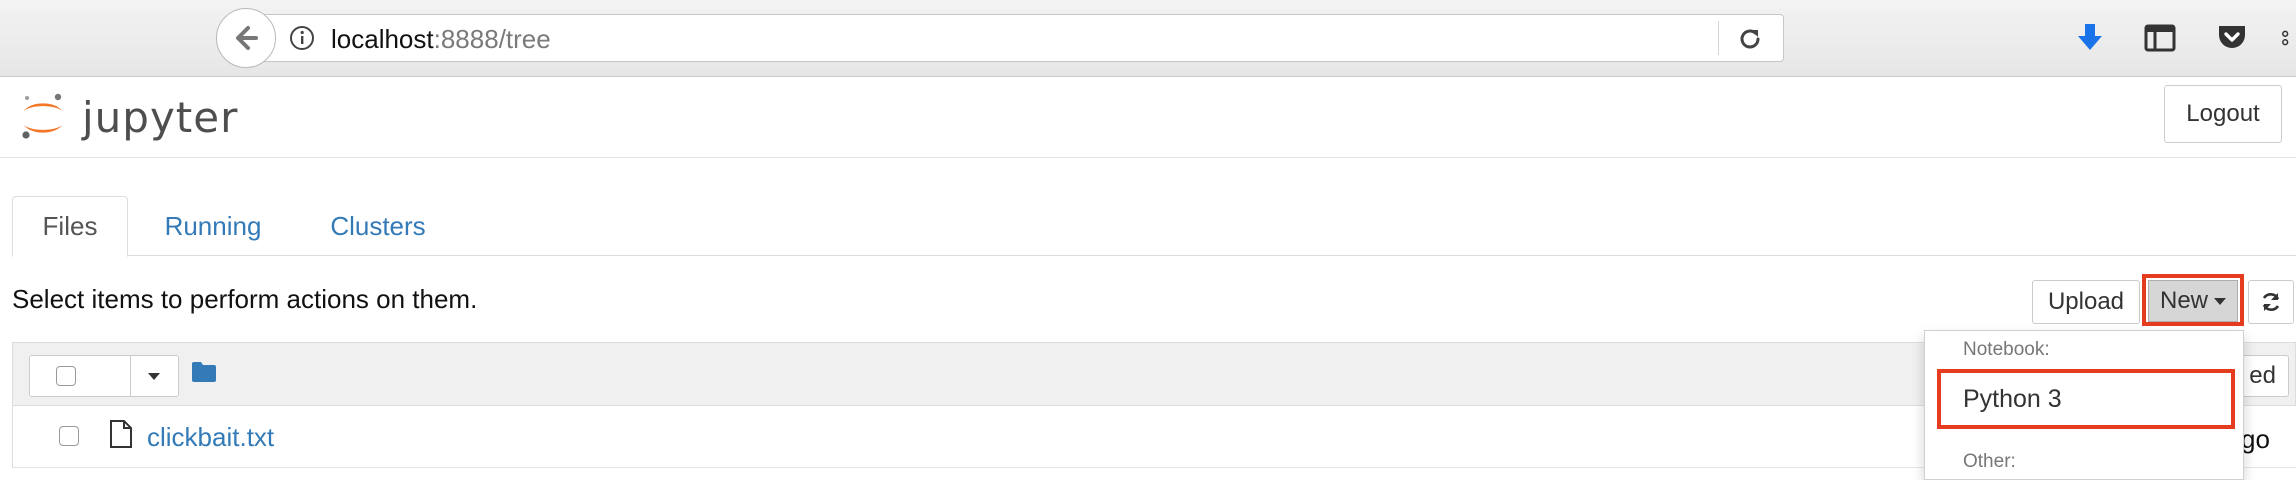 The height and width of the screenshot is (480, 2296). What do you see at coordinates (2006, 349) in the screenshot?
I see `menu-section-notebook: Notebook:` at bounding box center [2006, 349].